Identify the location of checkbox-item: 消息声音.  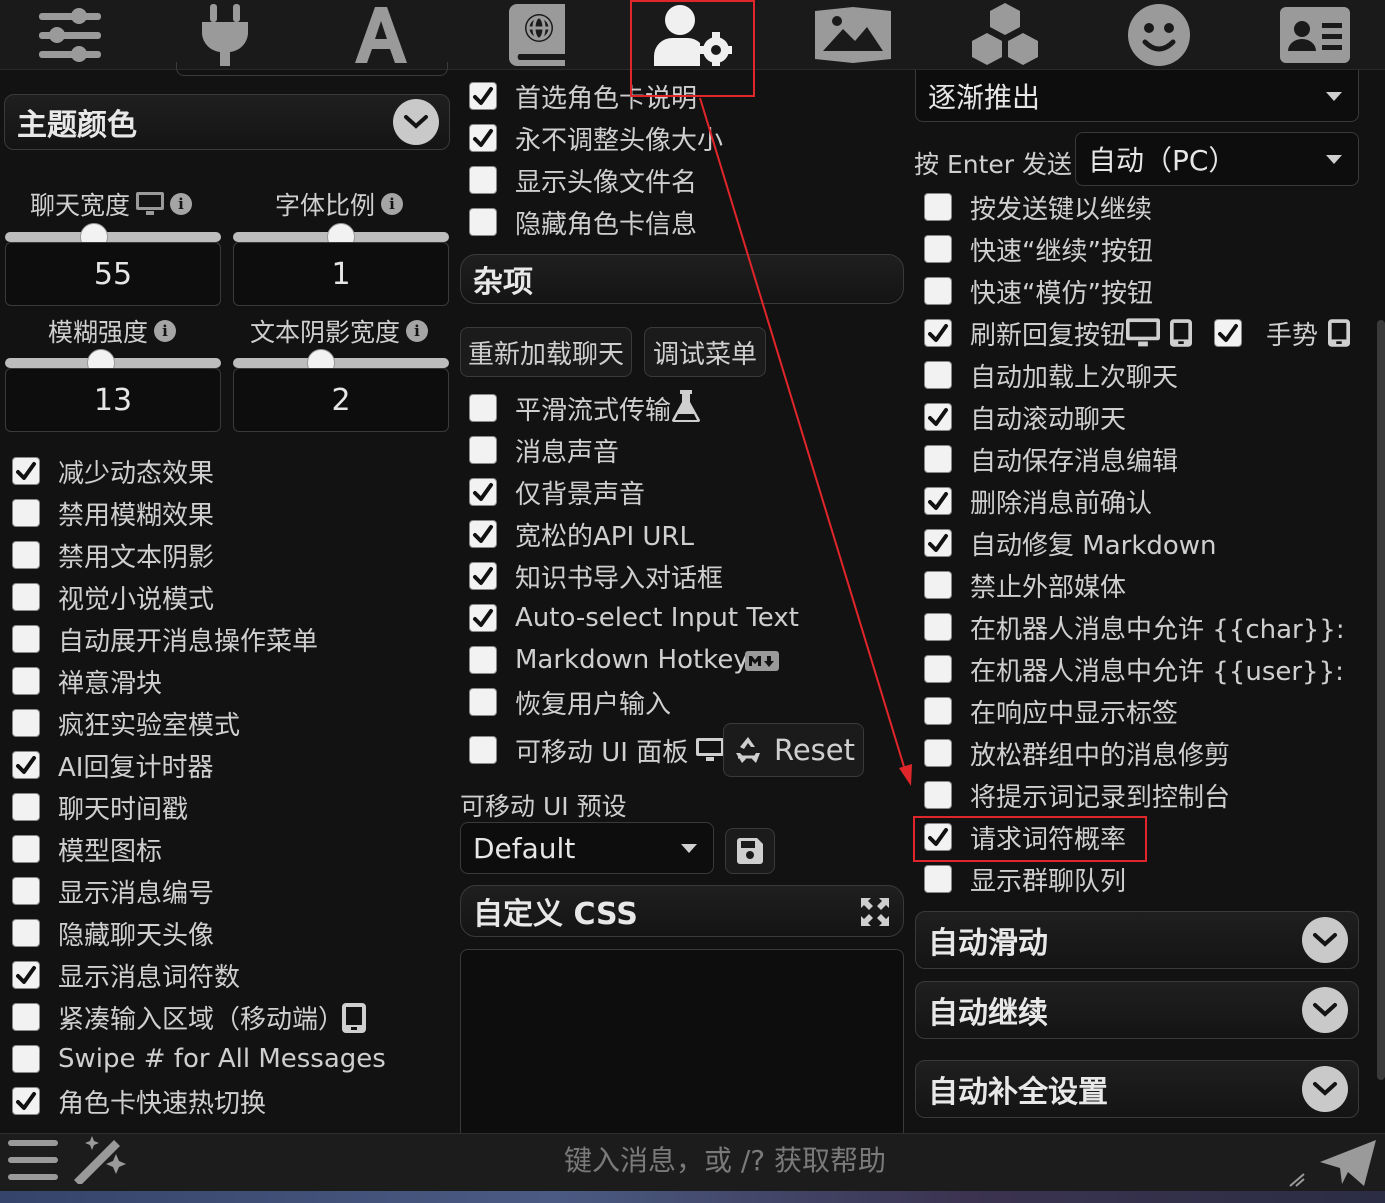
(544, 450).